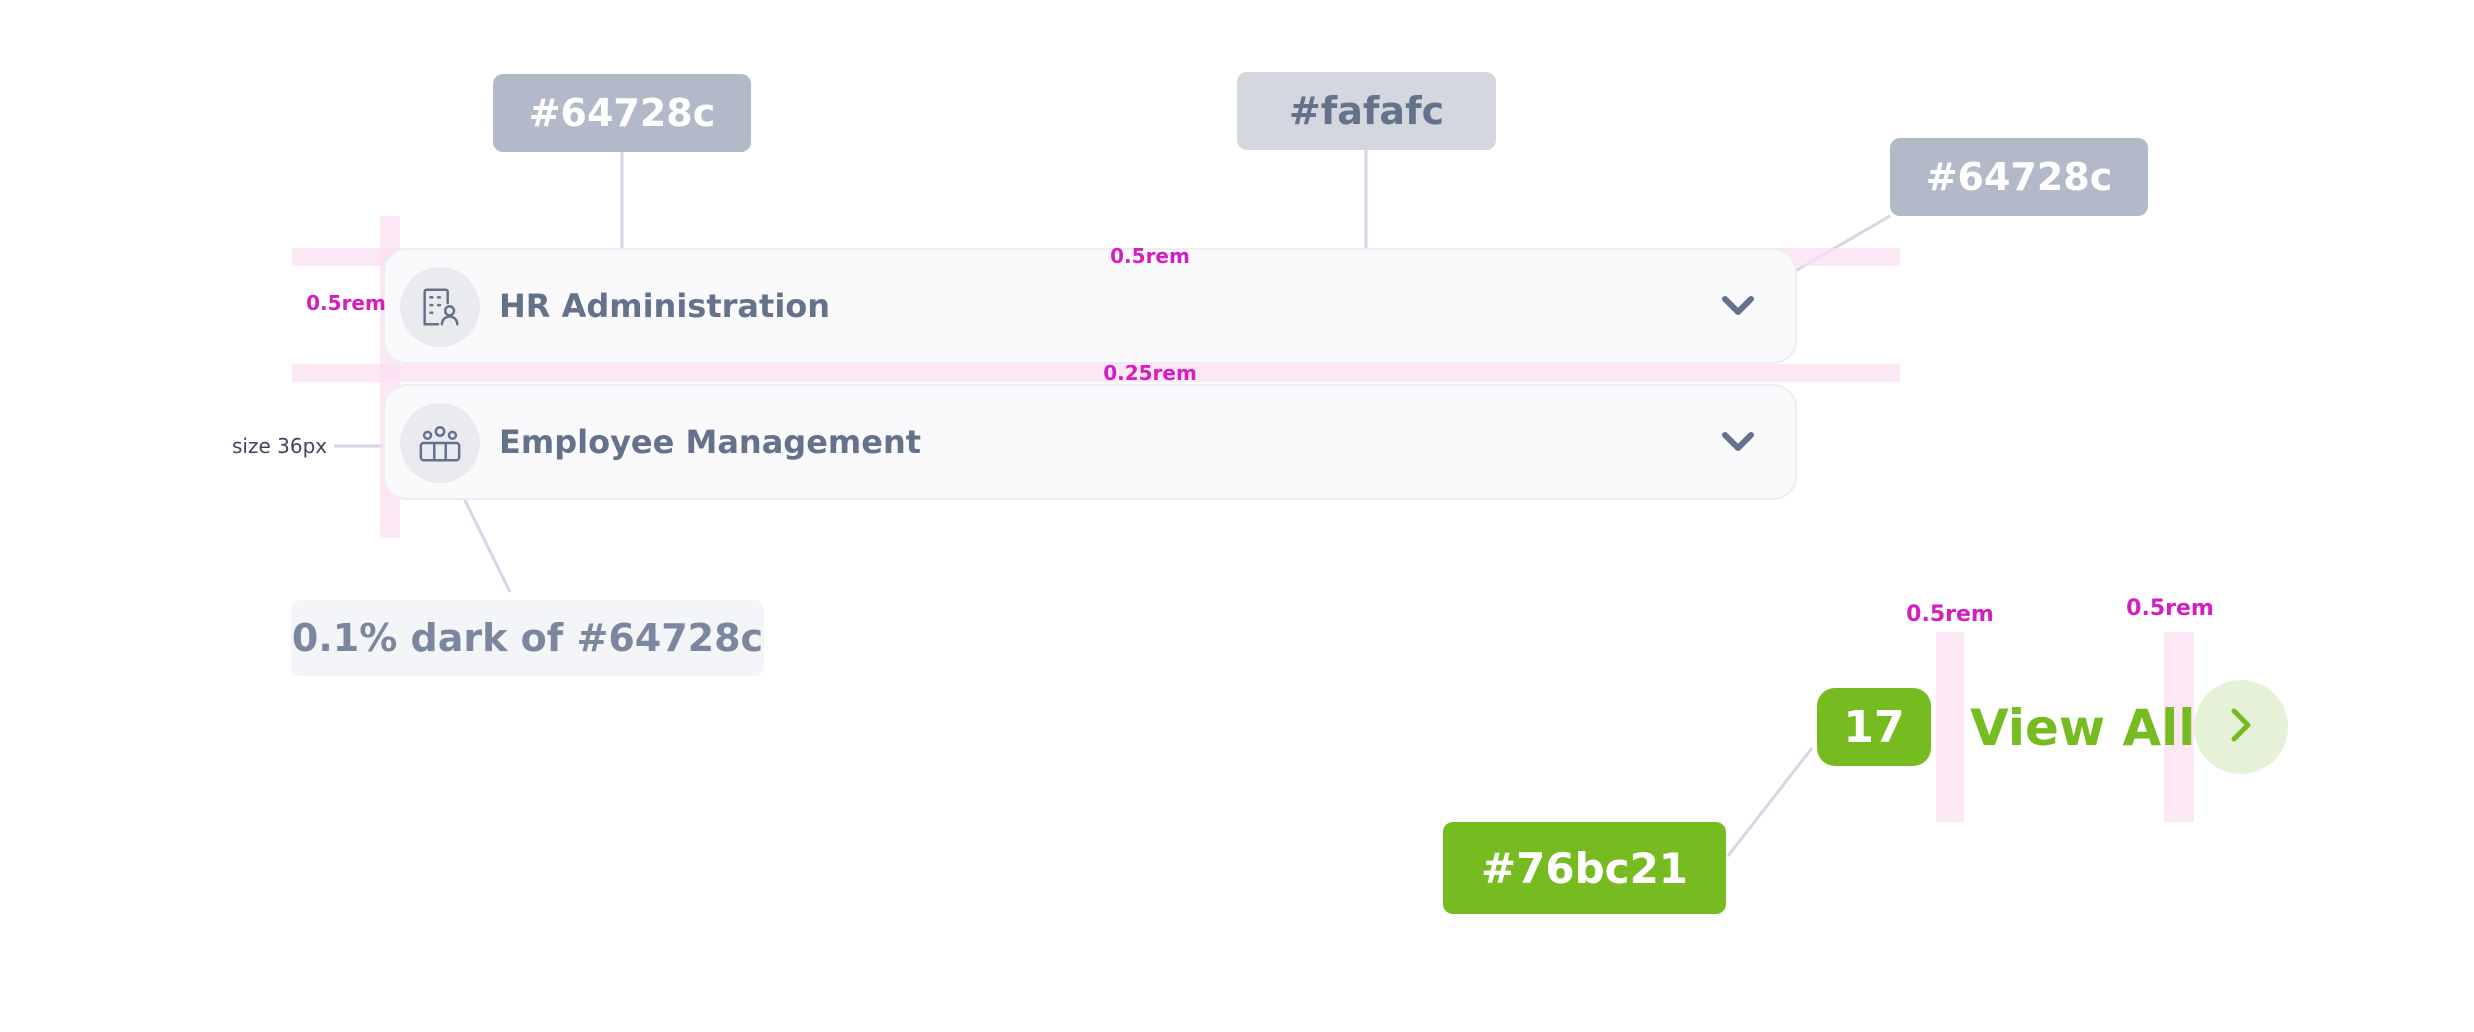 The height and width of the screenshot is (1032, 2474). I want to click on row-title-hr-administration: HR Administration, so click(665, 306).